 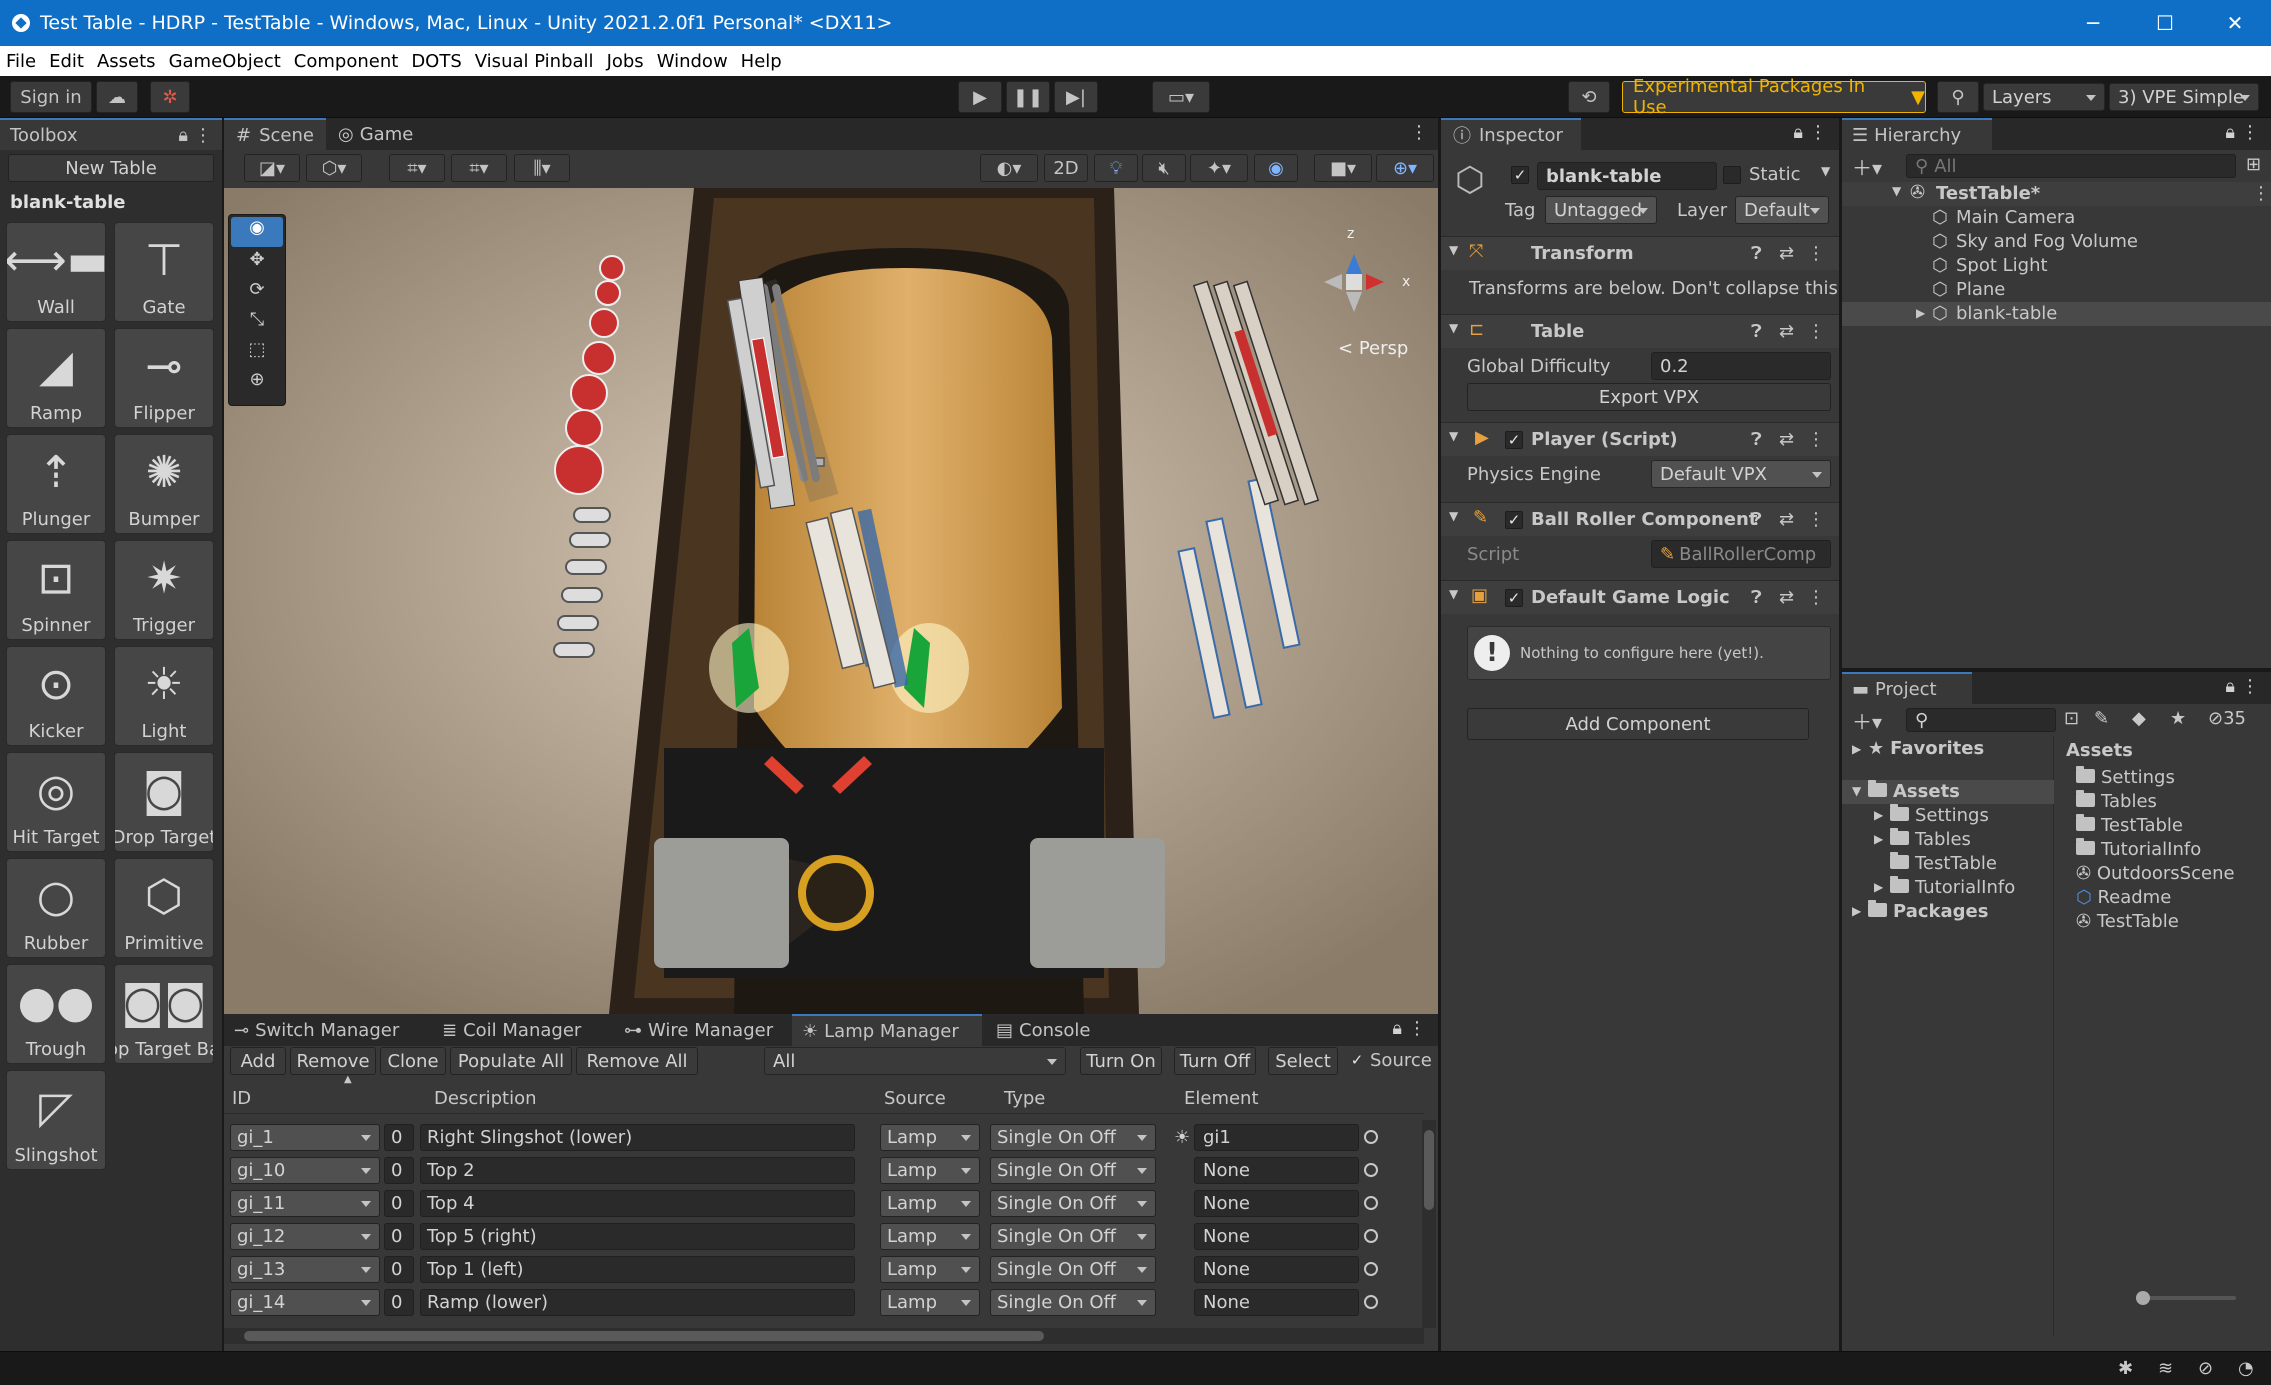 I want to click on lamp-id-dropdown: gi_1, so click(x=305, y=1137).